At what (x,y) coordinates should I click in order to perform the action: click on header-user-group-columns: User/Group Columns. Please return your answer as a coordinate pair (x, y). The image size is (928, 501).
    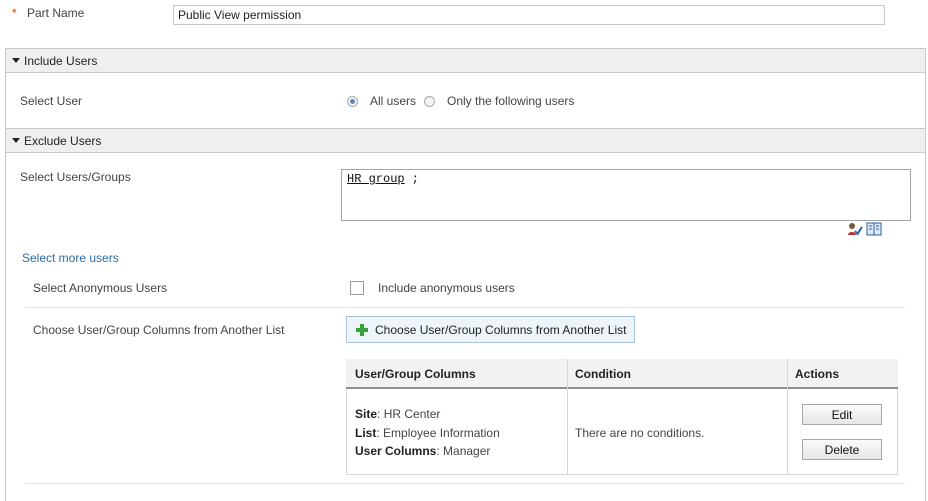
    Looking at the image, I should click on (415, 374).